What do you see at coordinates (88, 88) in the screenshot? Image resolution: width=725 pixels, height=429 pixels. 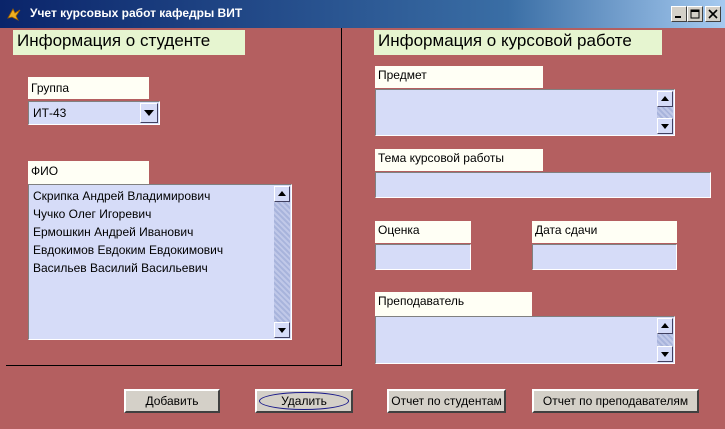 I see `group-label: Группа` at bounding box center [88, 88].